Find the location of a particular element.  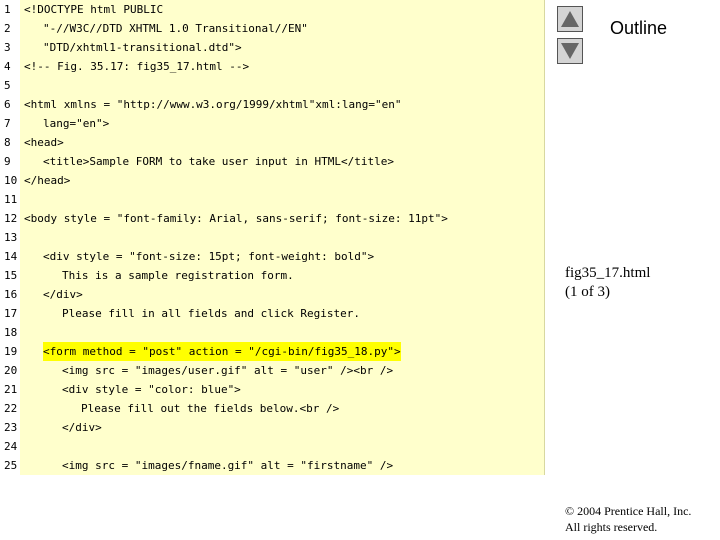

line-number: 23 is located at coordinates (11, 427).